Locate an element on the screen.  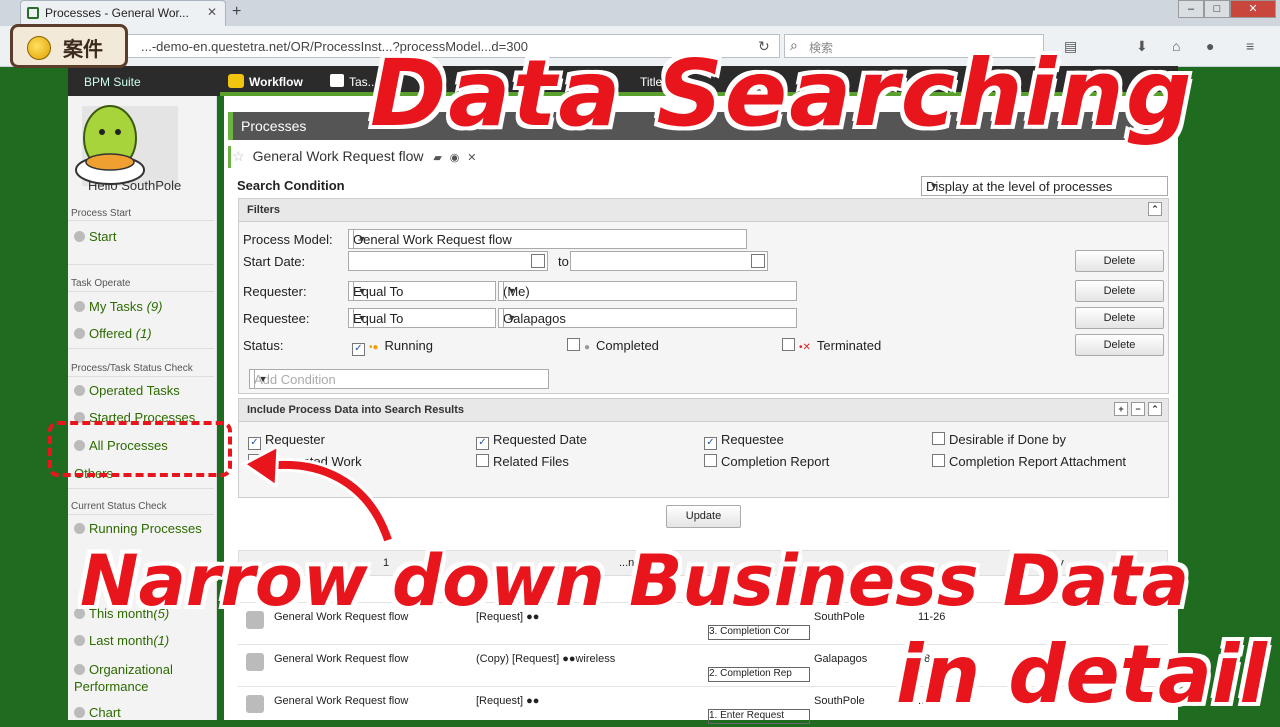
section-current-status: Current Status Check is located at coordinates (119, 506).